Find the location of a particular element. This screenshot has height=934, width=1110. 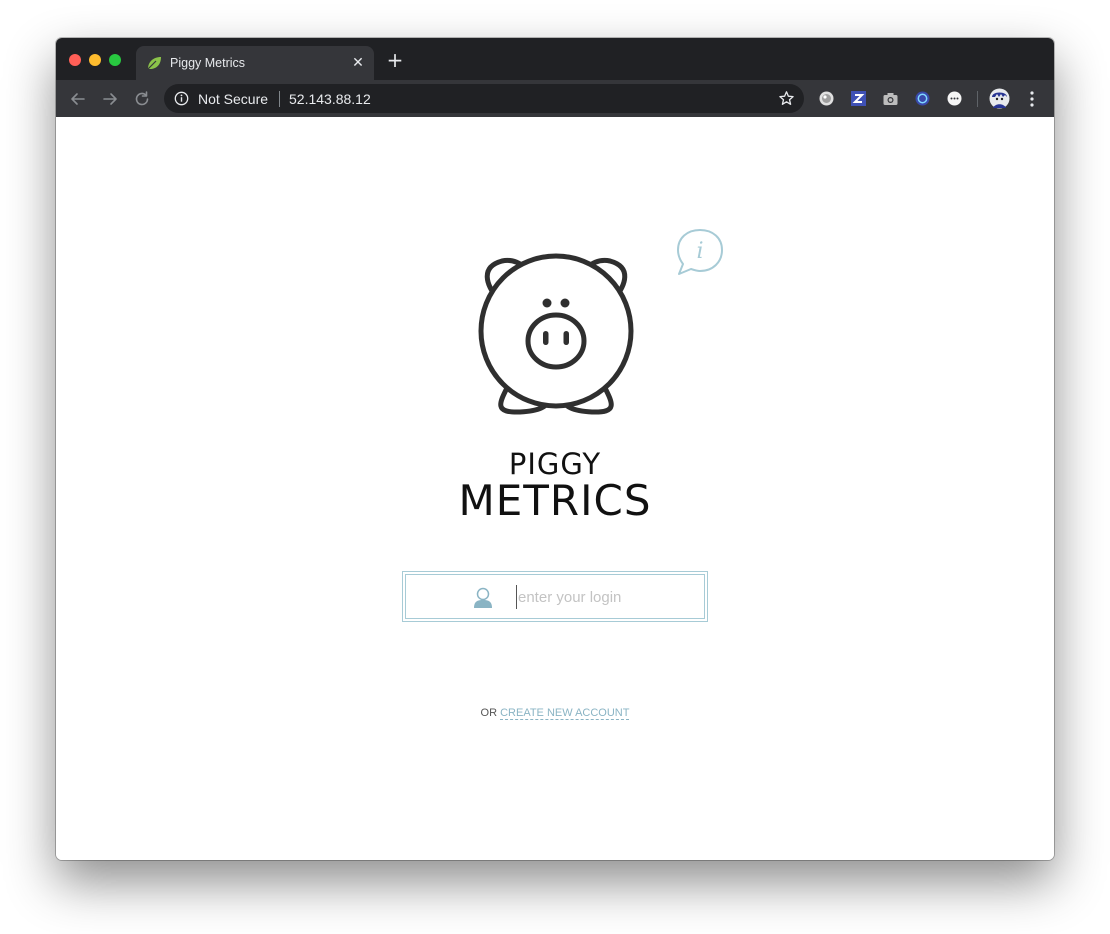

star-icon is located at coordinates (786, 98).